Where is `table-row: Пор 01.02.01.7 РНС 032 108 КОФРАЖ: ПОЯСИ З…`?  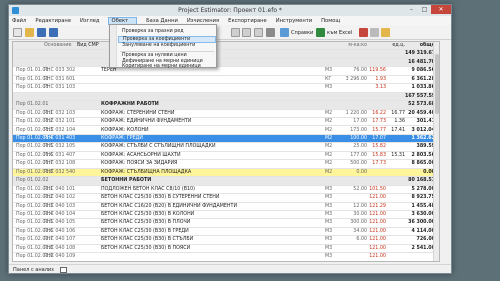
table-row: Пор 01.02.01.7 РНС 032 108 КОФРАЖ: ПОЯСИ З… is located at coordinates (226, 164).